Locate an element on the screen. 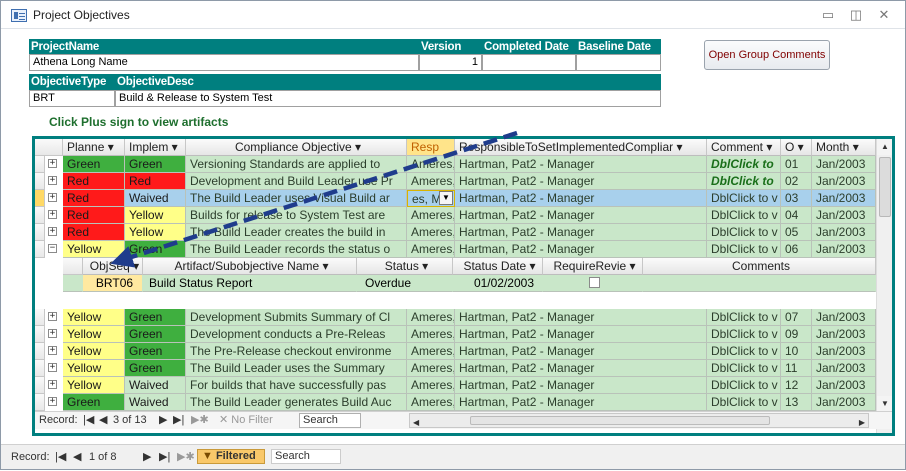 The image size is (906, 471). cell-compliance-objective: The Pre-Release checkout environme is located at coordinates (296, 351).